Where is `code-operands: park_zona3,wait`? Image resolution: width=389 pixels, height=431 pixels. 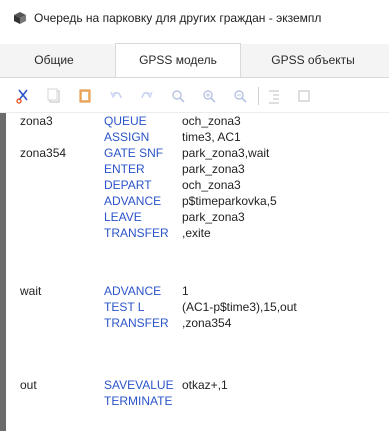
code-operands: park_zona3,wait is located at coordinates (226, 153).